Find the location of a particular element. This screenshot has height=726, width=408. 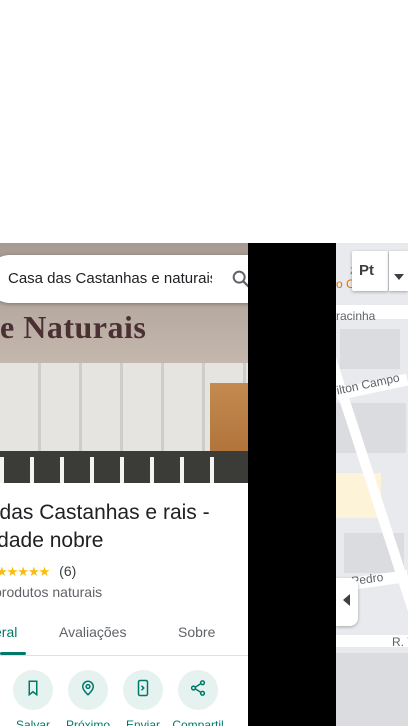

search-icon is located at coordinates (239, 279).